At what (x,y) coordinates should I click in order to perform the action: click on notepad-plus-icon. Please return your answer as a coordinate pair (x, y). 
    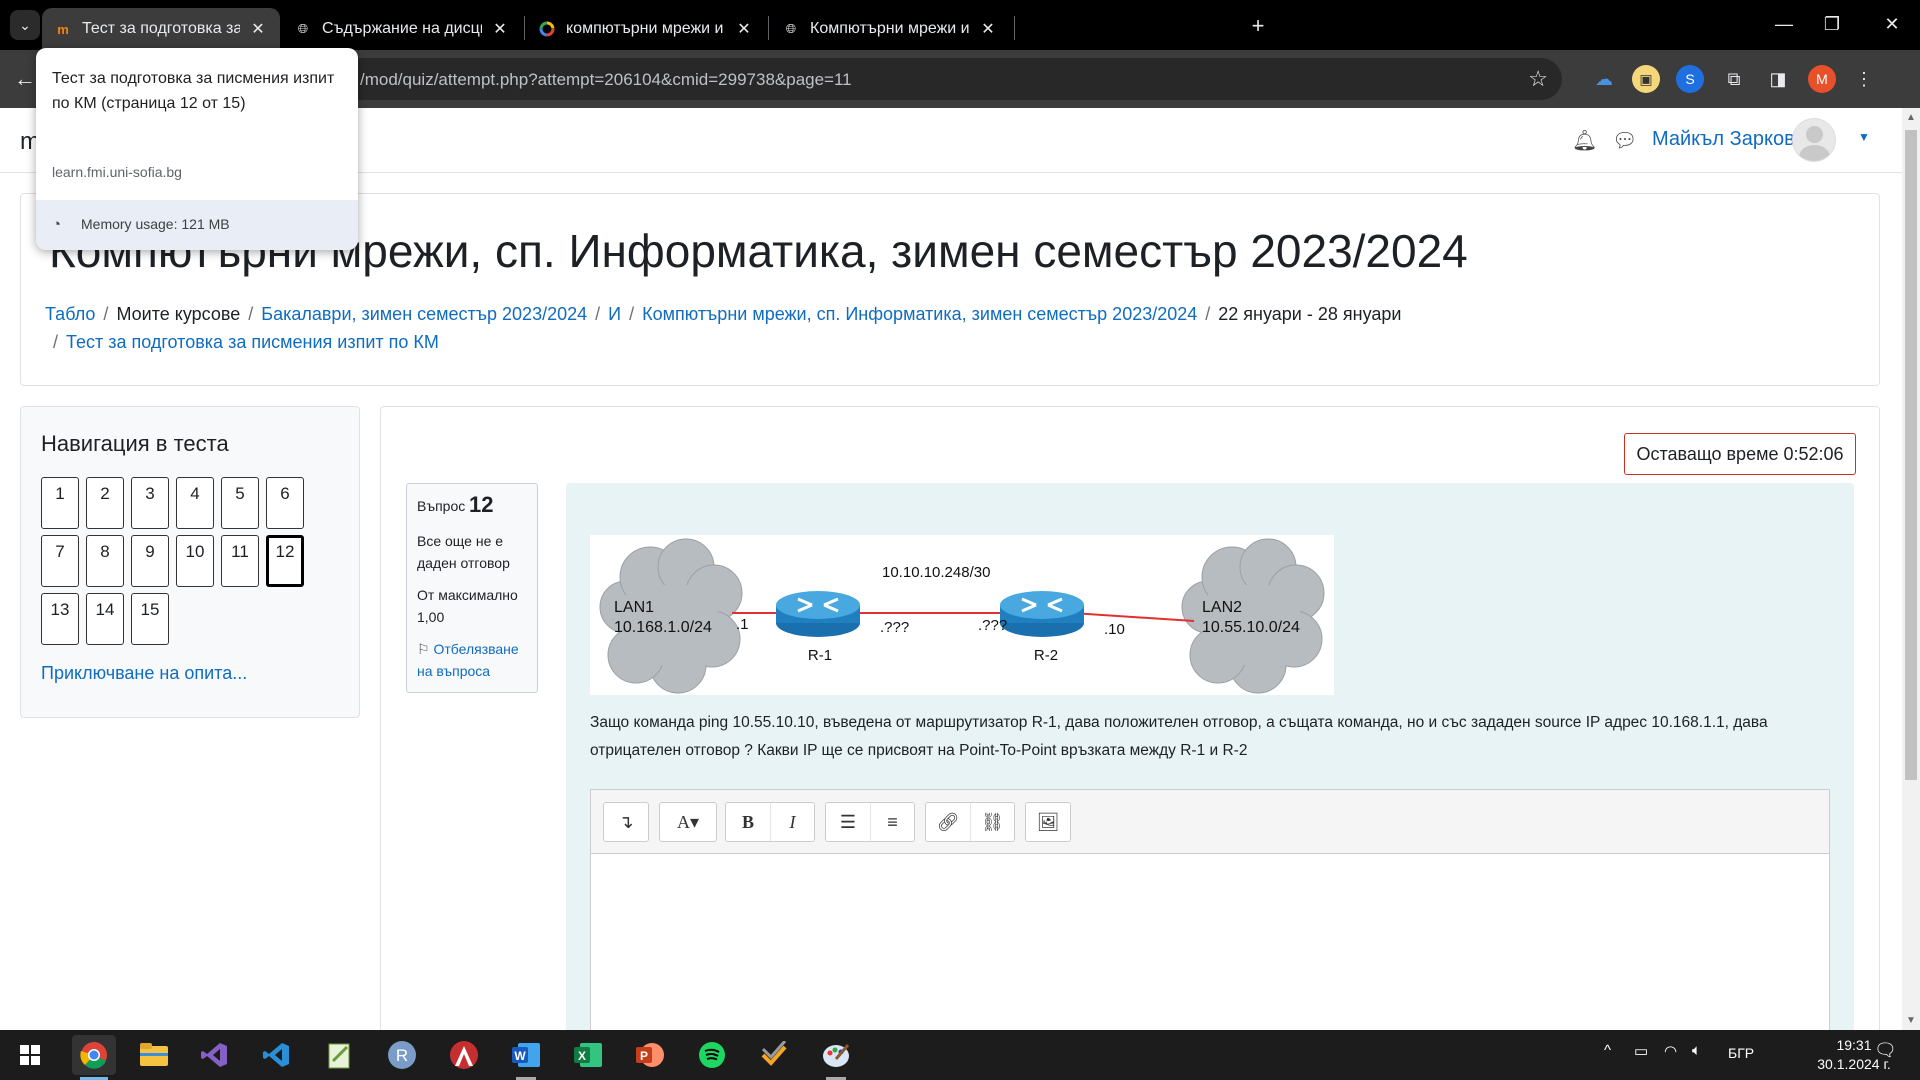
    Looking at the image, I should click on (340, 1055).